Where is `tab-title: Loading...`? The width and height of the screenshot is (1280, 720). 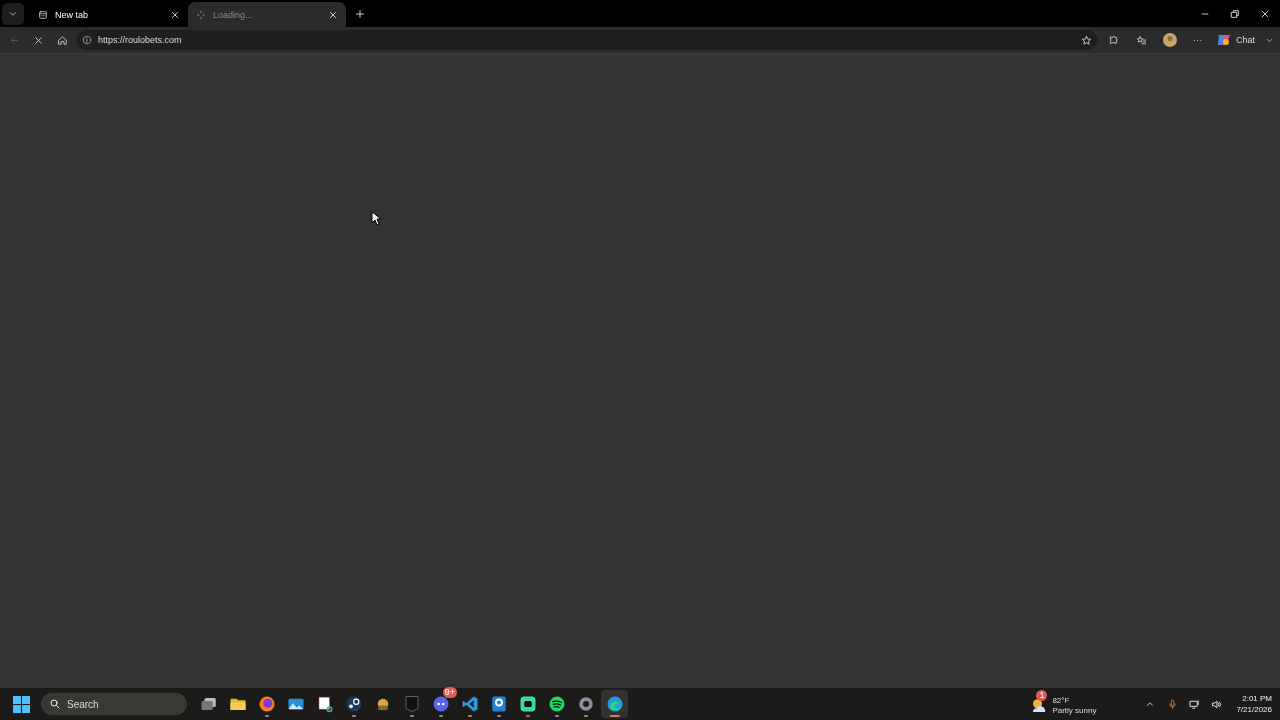 tab-title: Loading... is located at coordinates (233, 14).